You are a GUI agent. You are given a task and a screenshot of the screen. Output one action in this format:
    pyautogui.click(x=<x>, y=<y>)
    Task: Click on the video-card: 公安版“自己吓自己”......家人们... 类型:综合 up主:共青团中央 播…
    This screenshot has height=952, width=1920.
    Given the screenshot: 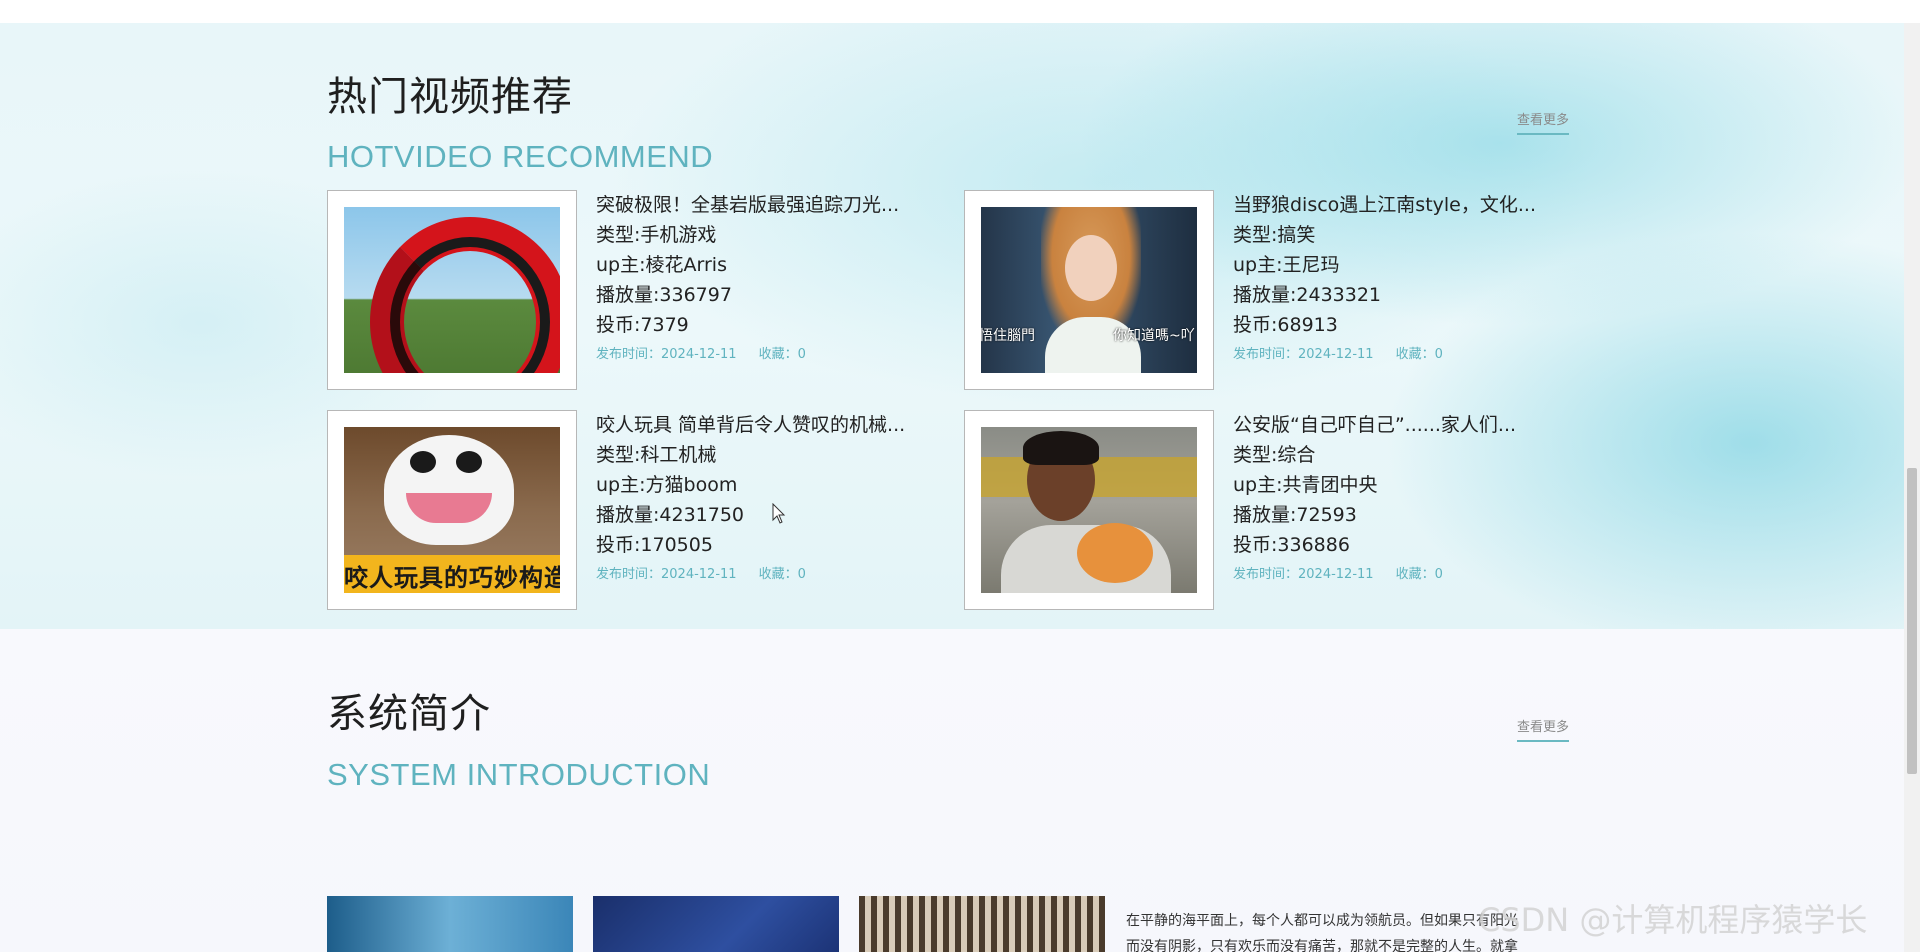 What is the action you would take?
    pyautogui.click(x=1269, y=510)
    